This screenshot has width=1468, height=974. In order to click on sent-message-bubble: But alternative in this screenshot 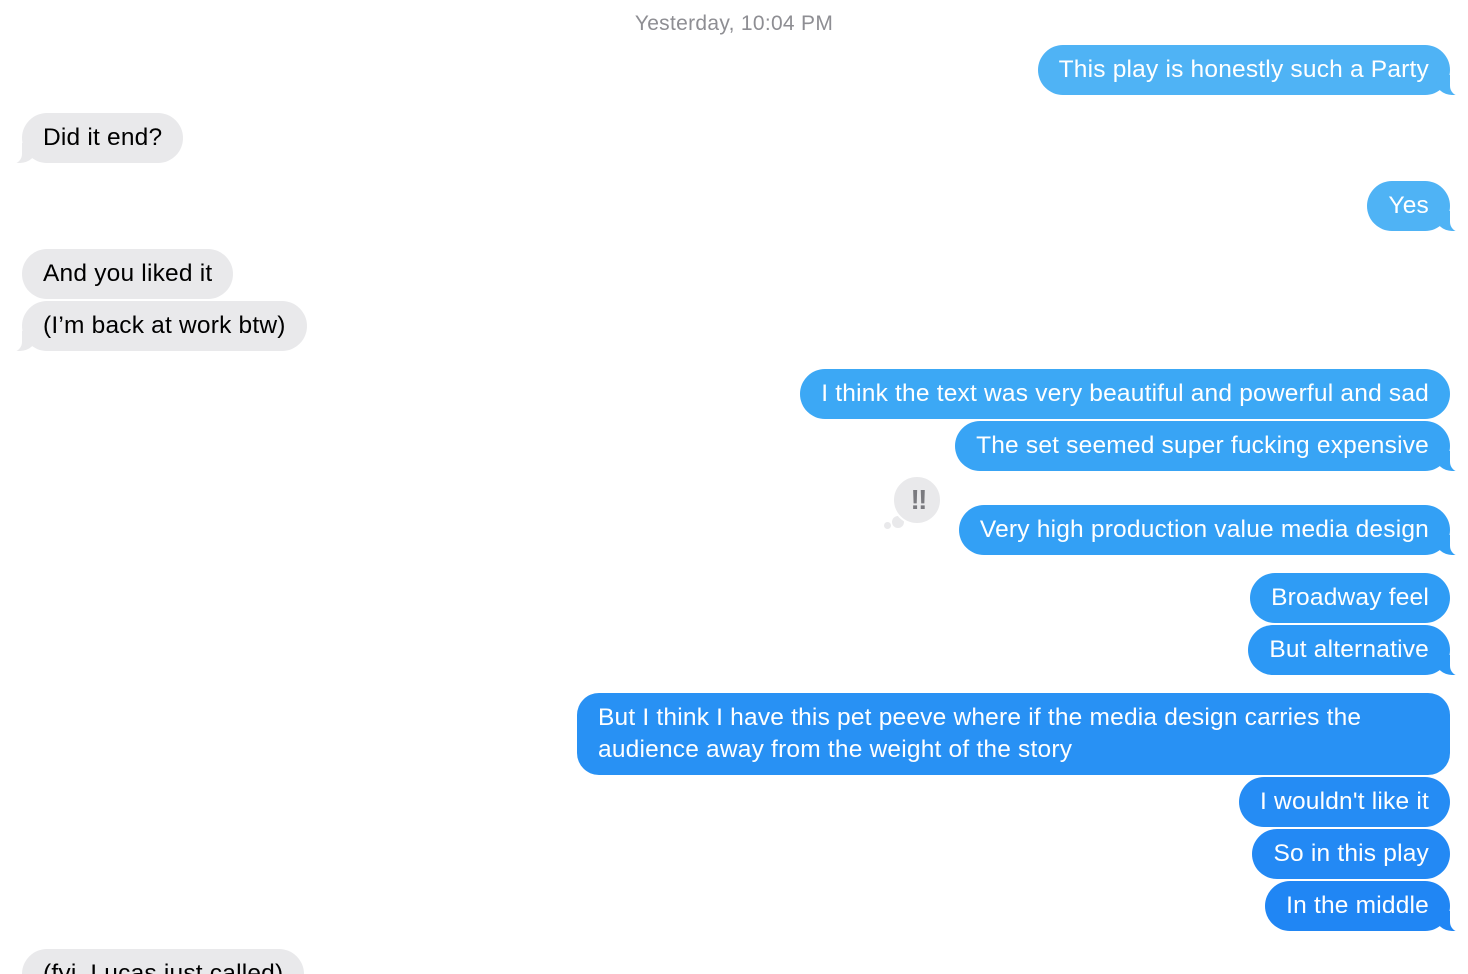, I will do `click(1356, 650)`.